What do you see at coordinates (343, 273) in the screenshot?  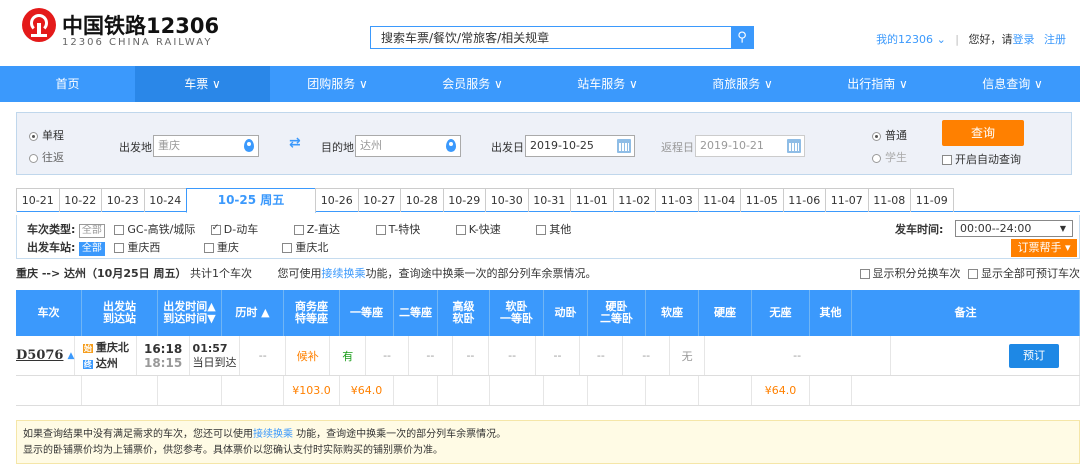 I see `transfer-link: 接续换乘` at bounding box center [343, 273].